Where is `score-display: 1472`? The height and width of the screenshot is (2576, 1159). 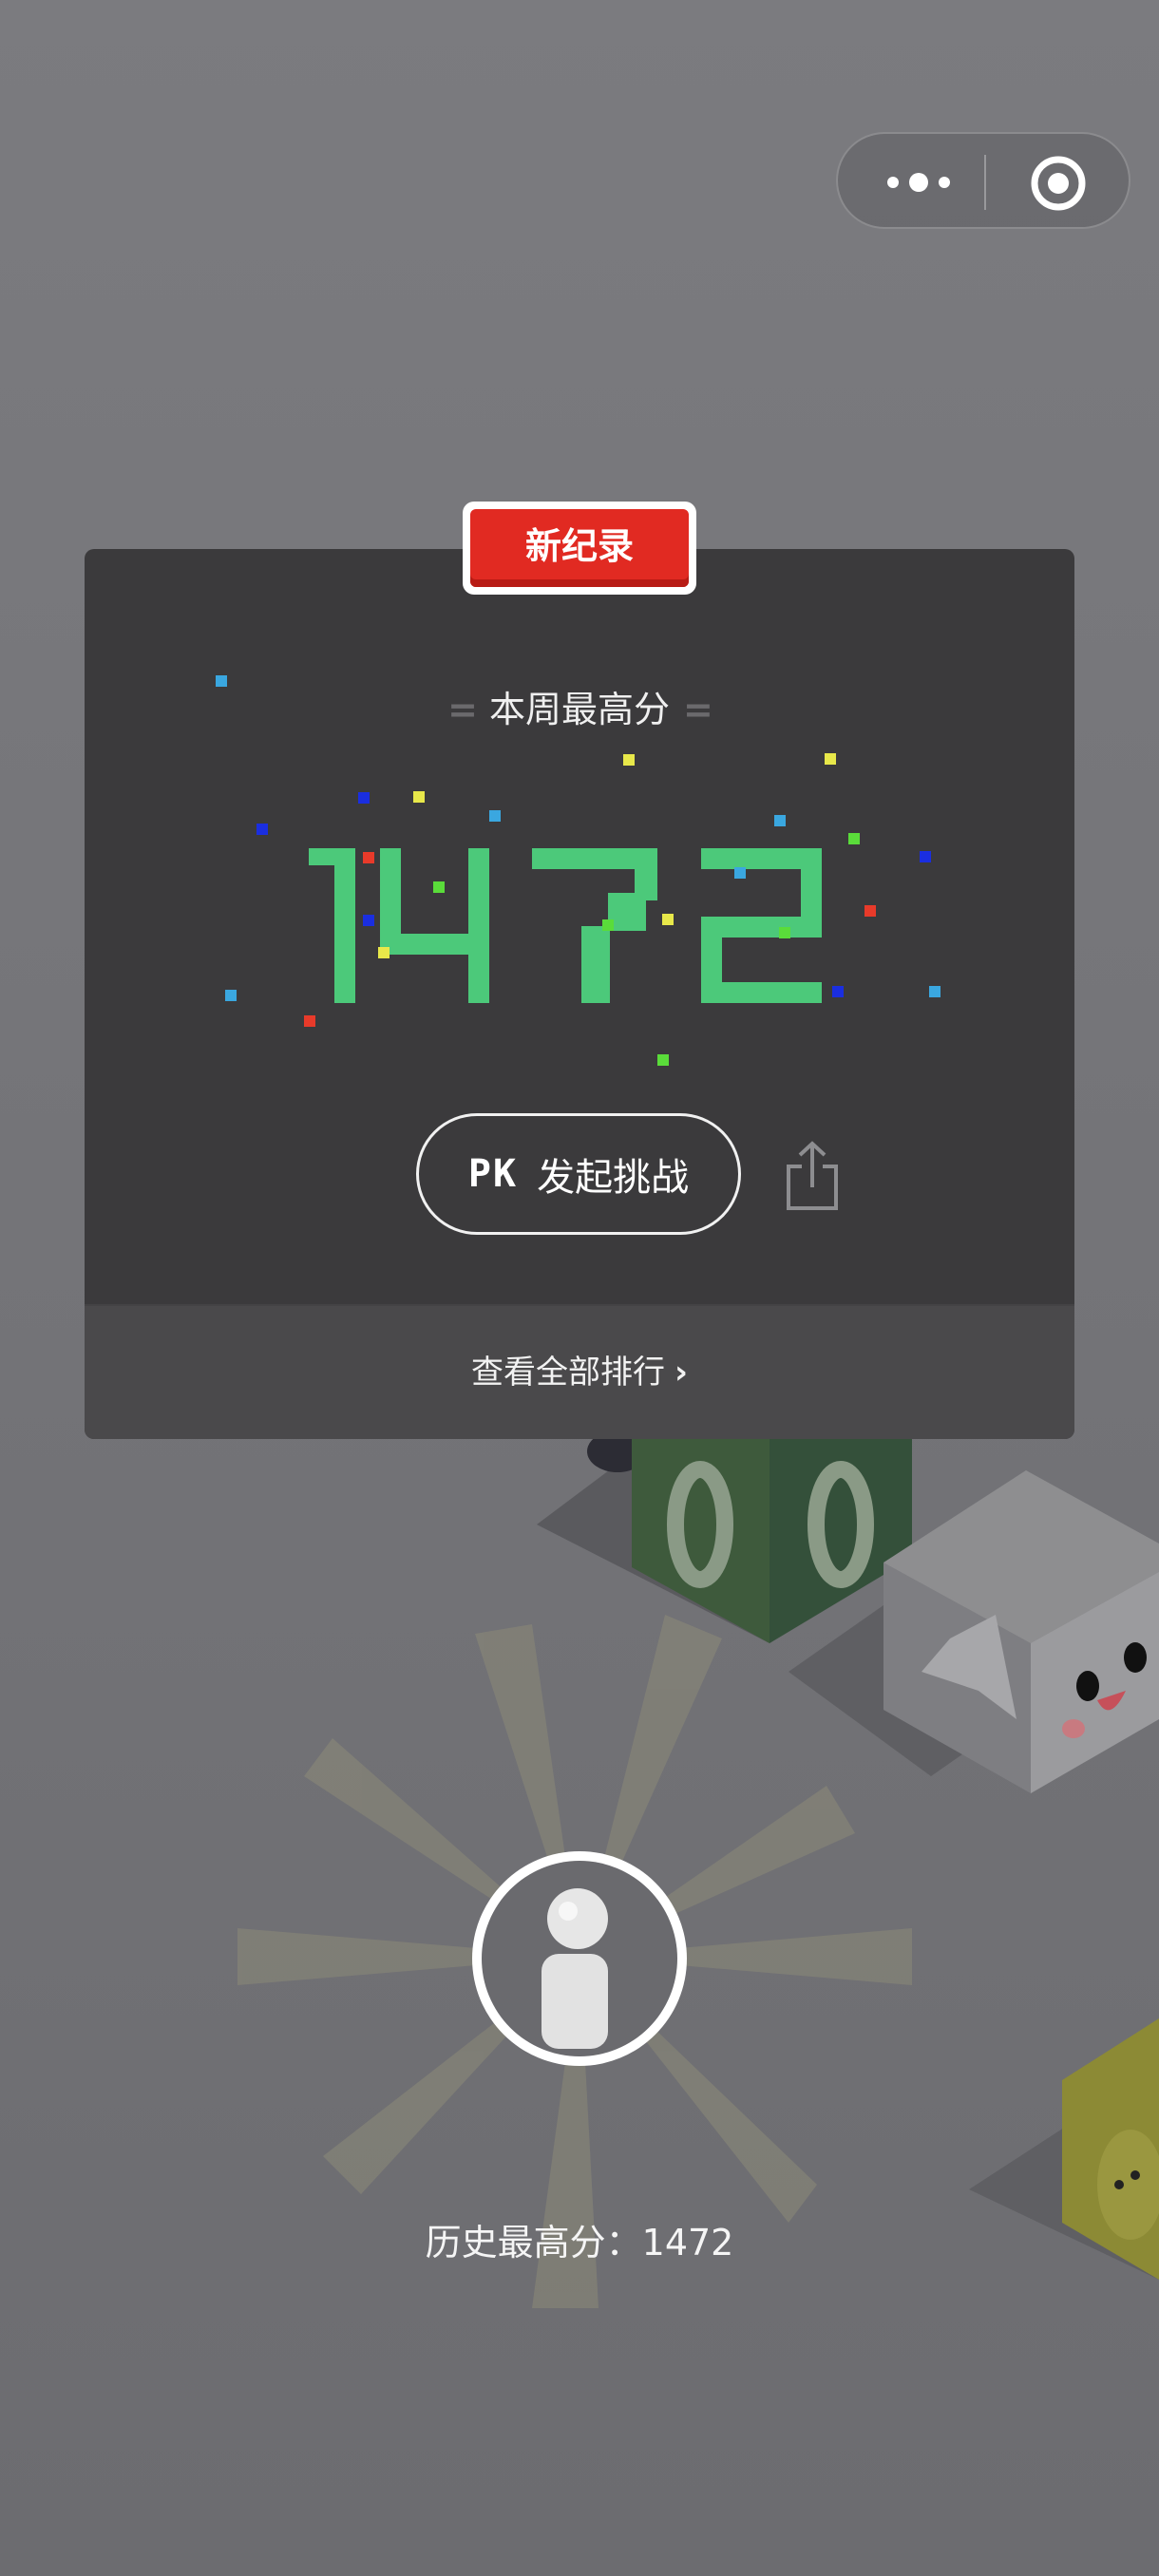
score-display: 1472 is located at coordinates (578, 870).